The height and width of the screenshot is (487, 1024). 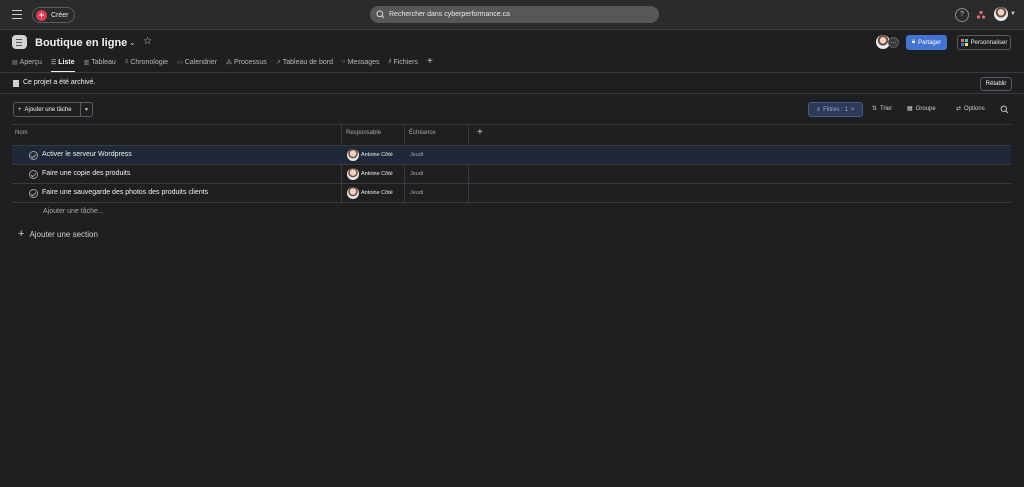 What do you see at coordinates (201, 62) in the screenshot?
I see `tab-label: Calendrier` at bounding box center [201, 62].